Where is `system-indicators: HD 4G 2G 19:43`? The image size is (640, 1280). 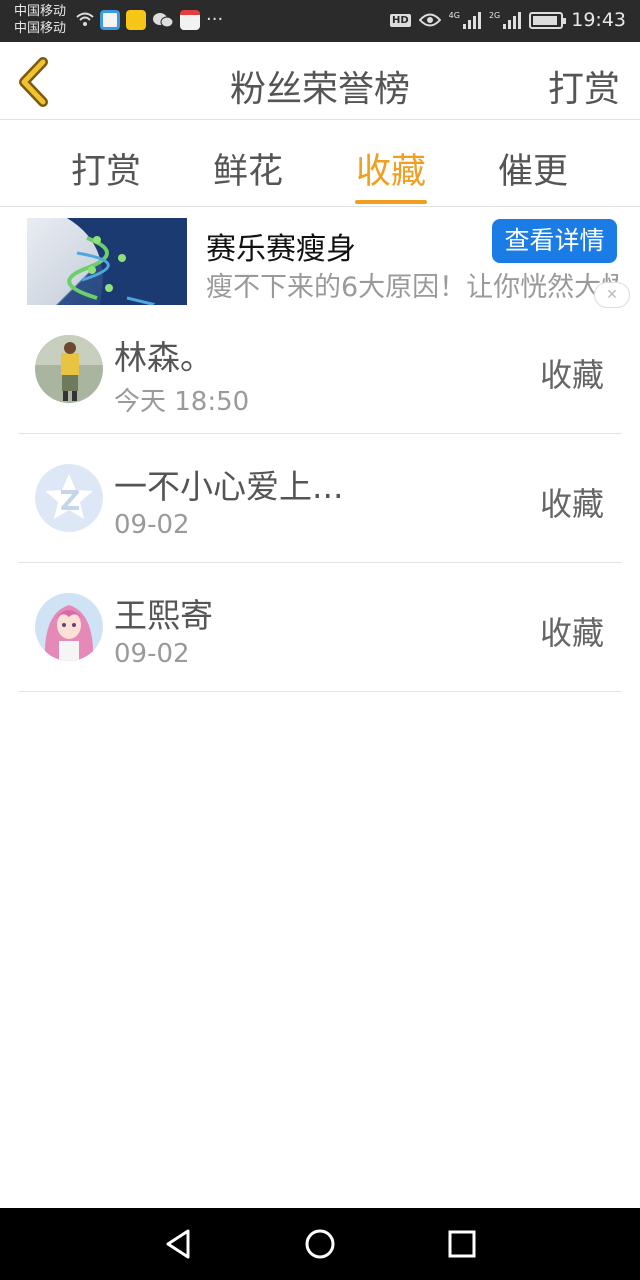 system-indicators: HD 4G 2G 19:43 is located at coordinates (507, 20).